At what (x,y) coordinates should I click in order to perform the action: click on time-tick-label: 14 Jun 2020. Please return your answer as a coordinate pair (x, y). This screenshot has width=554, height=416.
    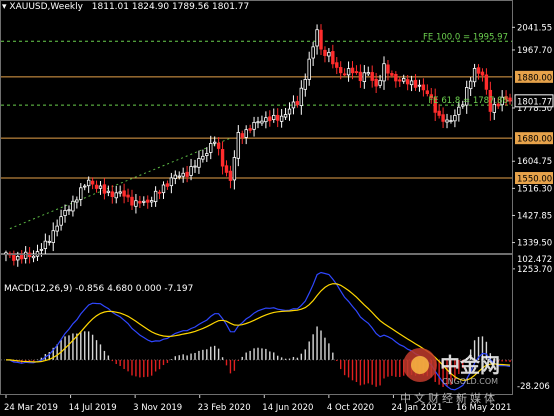
    Looking at the image, I should click on (287, 408).